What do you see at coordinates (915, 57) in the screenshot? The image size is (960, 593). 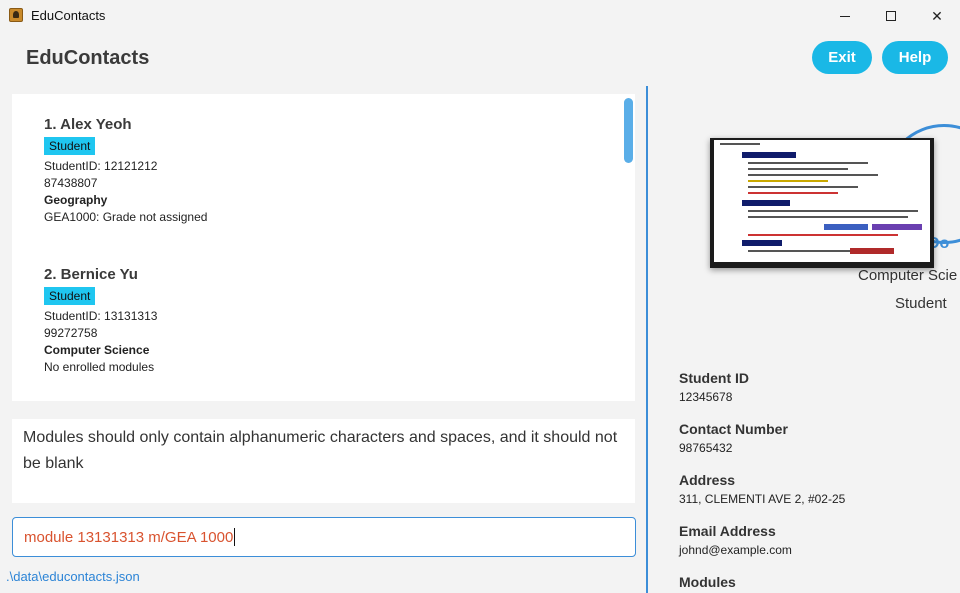 I see `help-button: Help` at bounding box center [915, 57].